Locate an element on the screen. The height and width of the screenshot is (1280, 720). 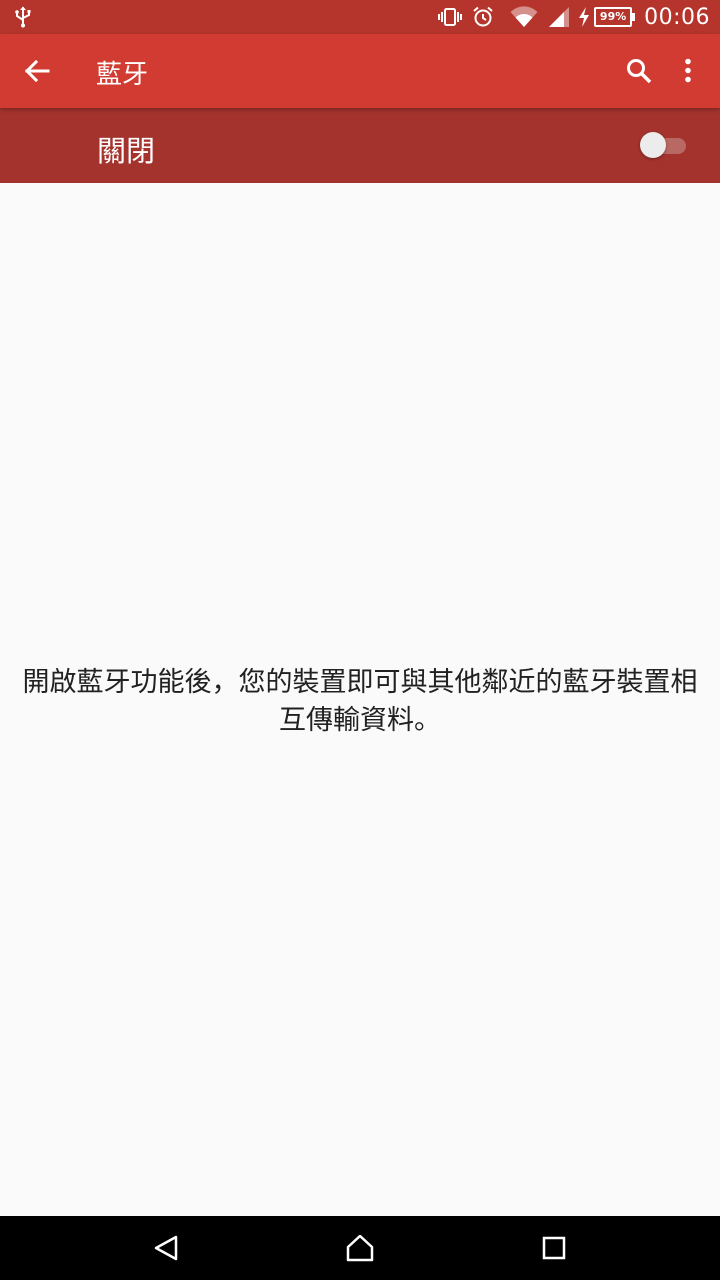
recents-square-icon is located at coordinates (554, 1250).